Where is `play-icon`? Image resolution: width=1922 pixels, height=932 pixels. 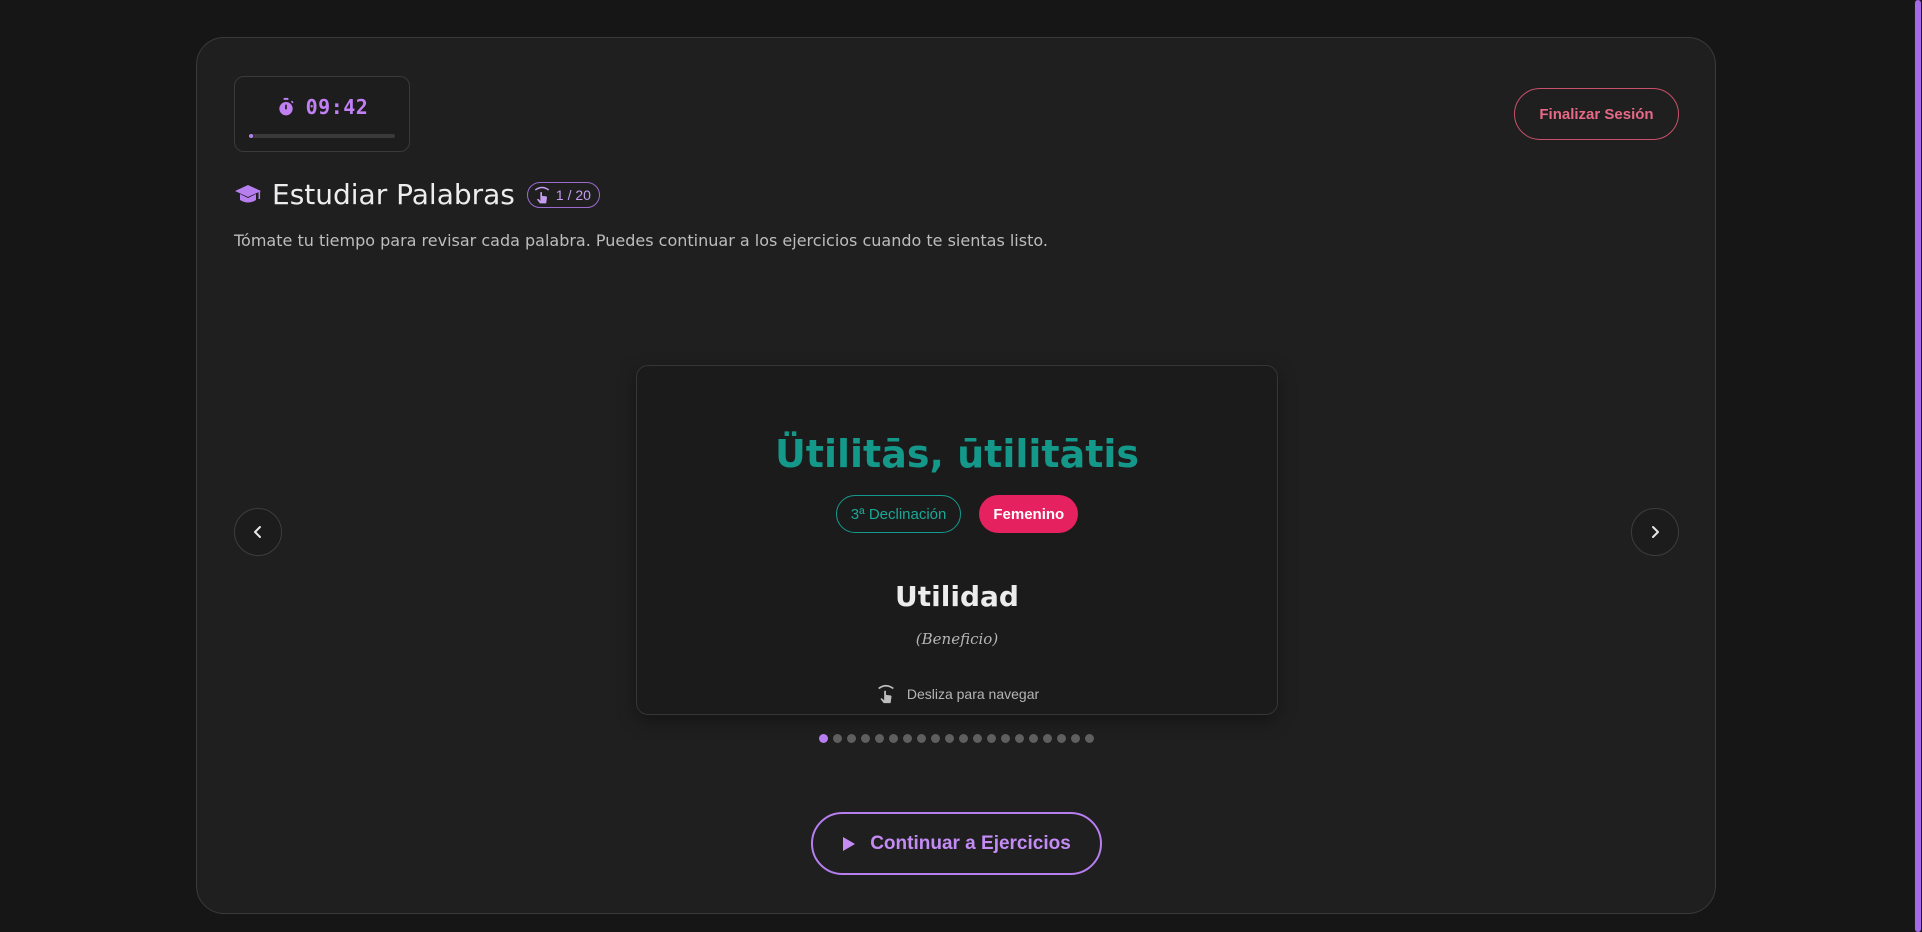 play-icon is located at coordinates (849, 843).